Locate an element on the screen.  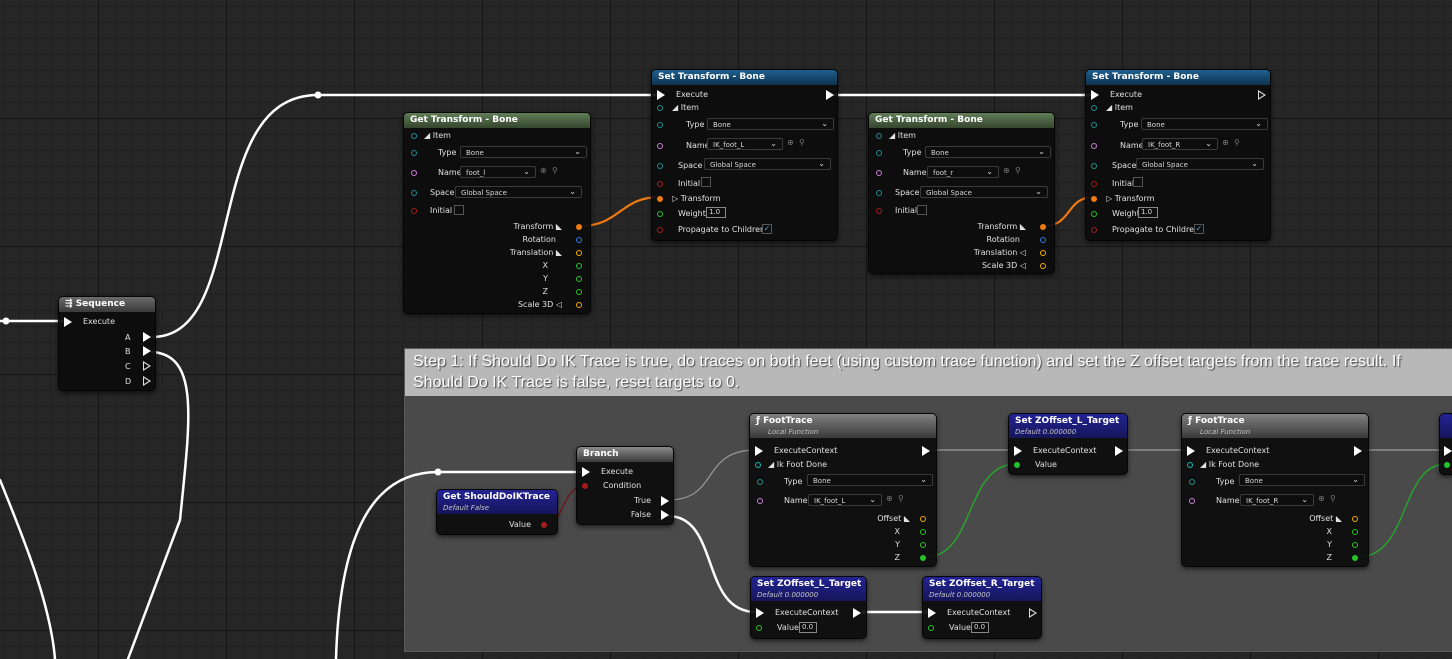
sequence-node: ⇶ Sequence Execute A B C D is located at coordinates (107, 343).